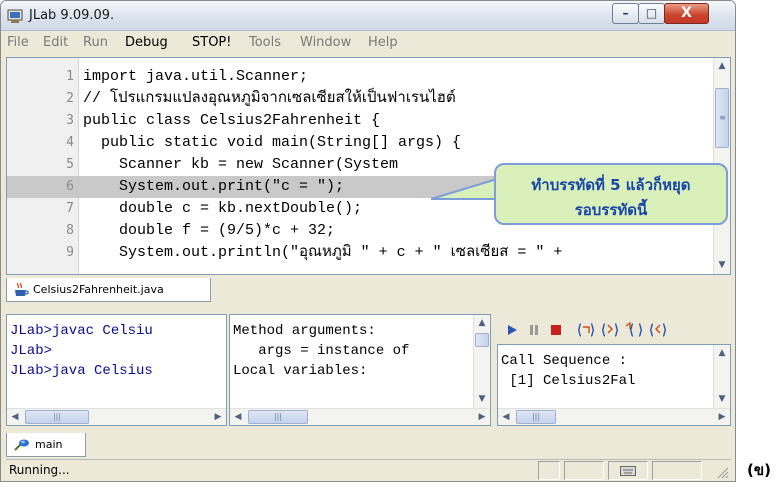  I want to click on stop-icon, so click(556, 330).